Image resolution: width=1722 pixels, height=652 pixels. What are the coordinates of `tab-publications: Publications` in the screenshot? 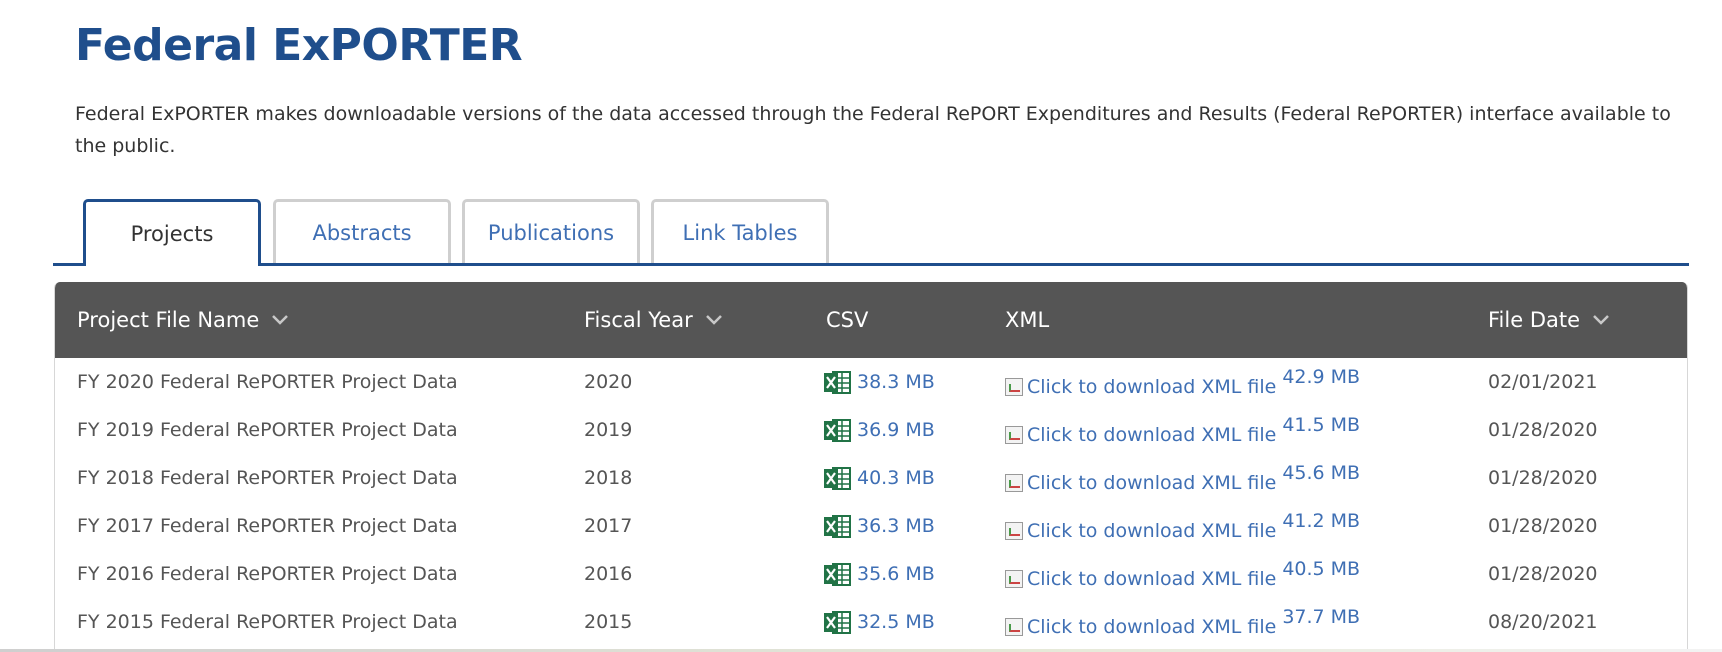 It's located at (551, 231).